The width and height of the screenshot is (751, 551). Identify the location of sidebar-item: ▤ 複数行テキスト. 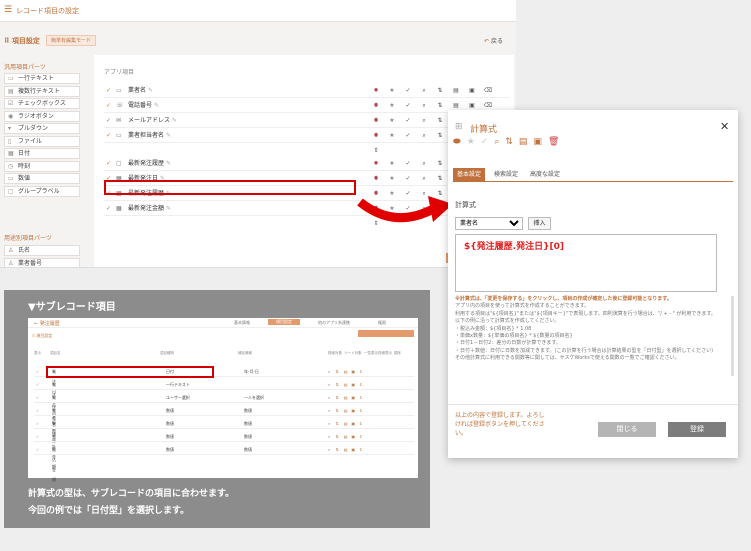
(42, 91).